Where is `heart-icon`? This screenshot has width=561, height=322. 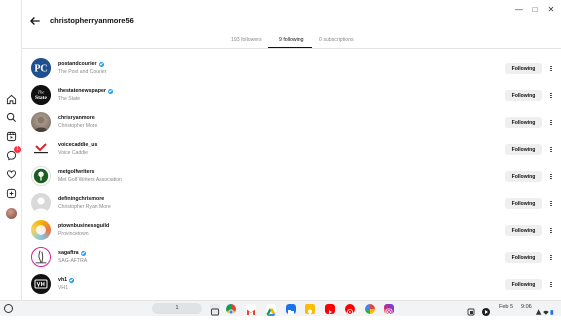
heart-icon is located at coordinates (11, 174).